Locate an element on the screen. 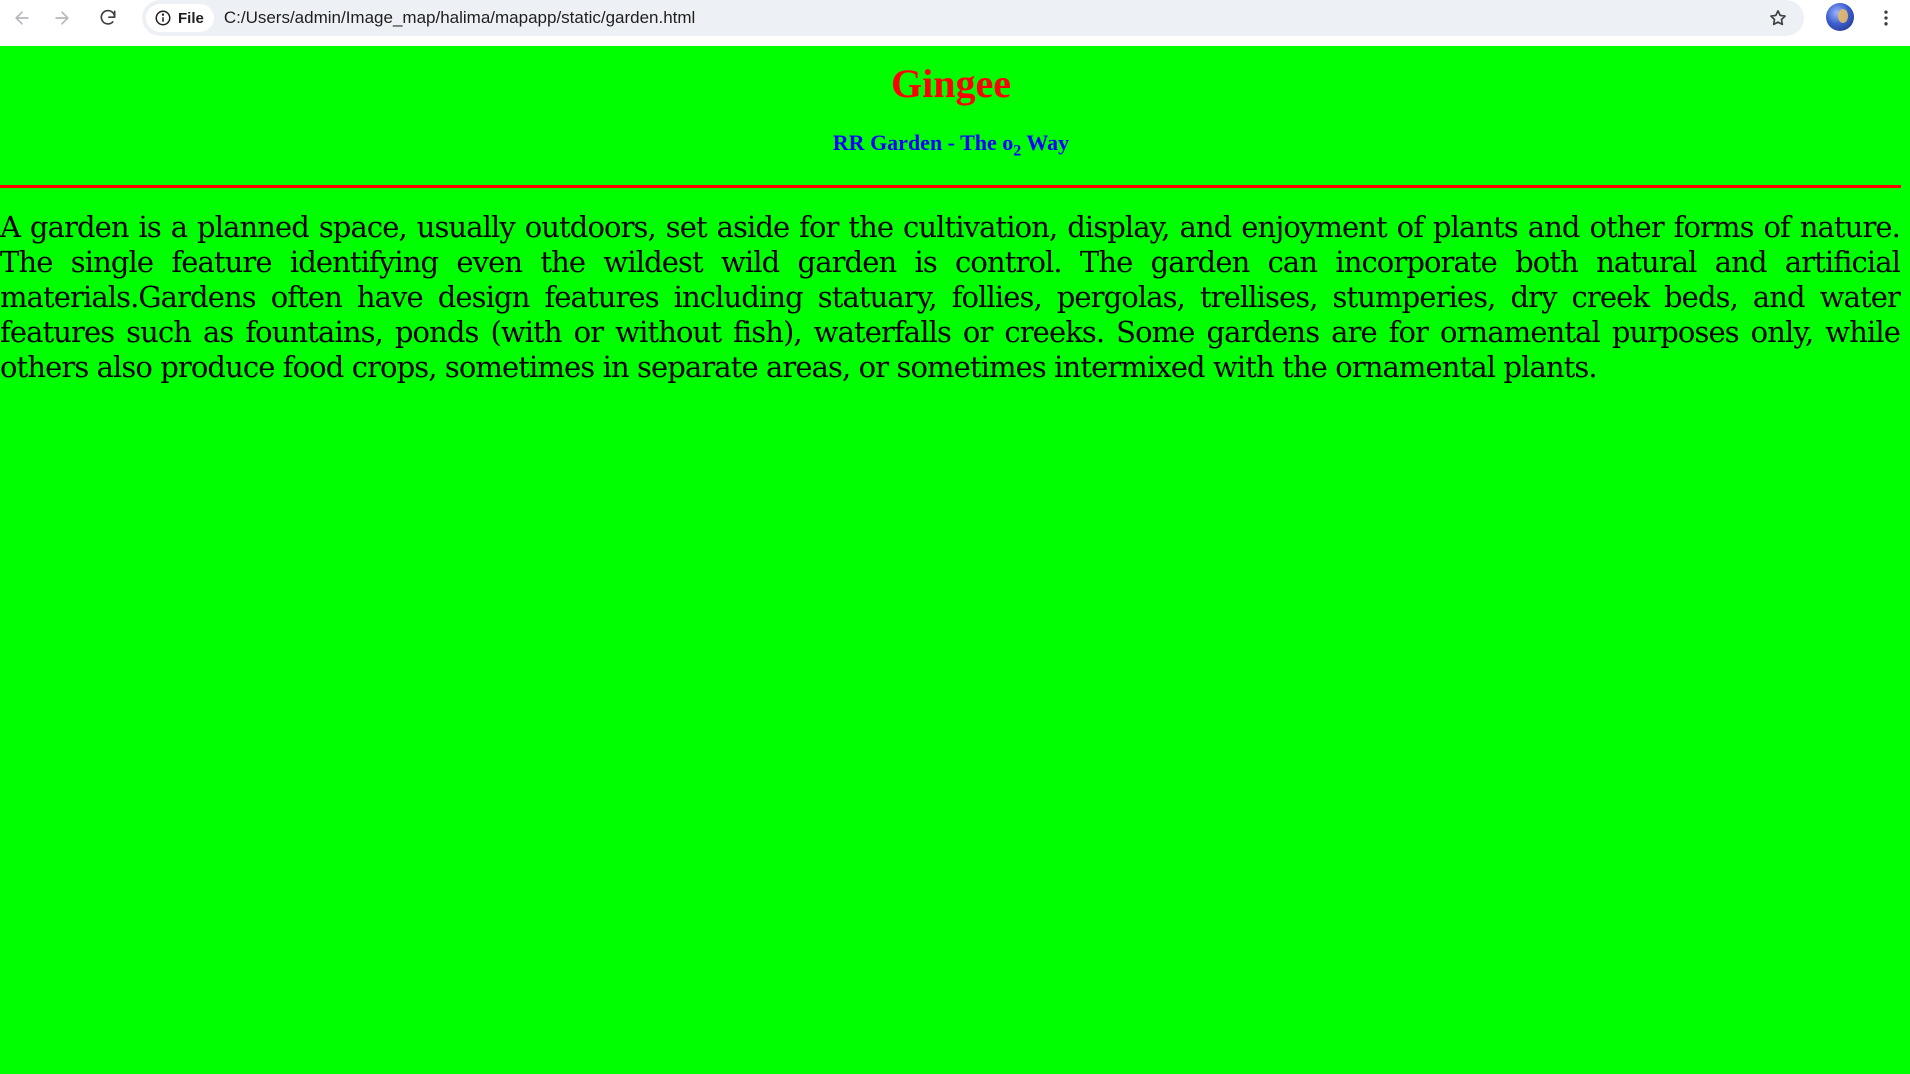  browser-menu-button is located at coordinates (1886, 18).